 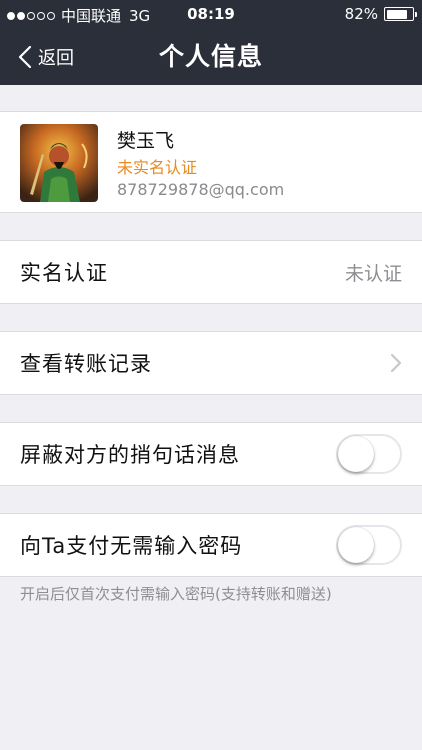 I want to click on avatar, so click(x=59, y=163).